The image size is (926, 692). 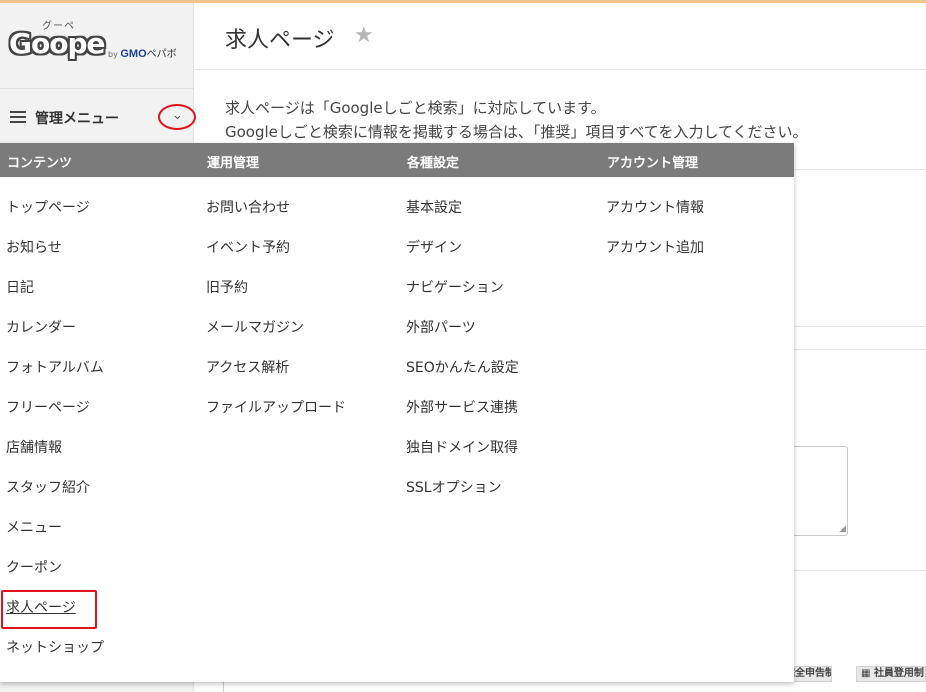 I want to click on management-menu-toggle: 管理メニュー ⌄, so click(x=98, y=118).